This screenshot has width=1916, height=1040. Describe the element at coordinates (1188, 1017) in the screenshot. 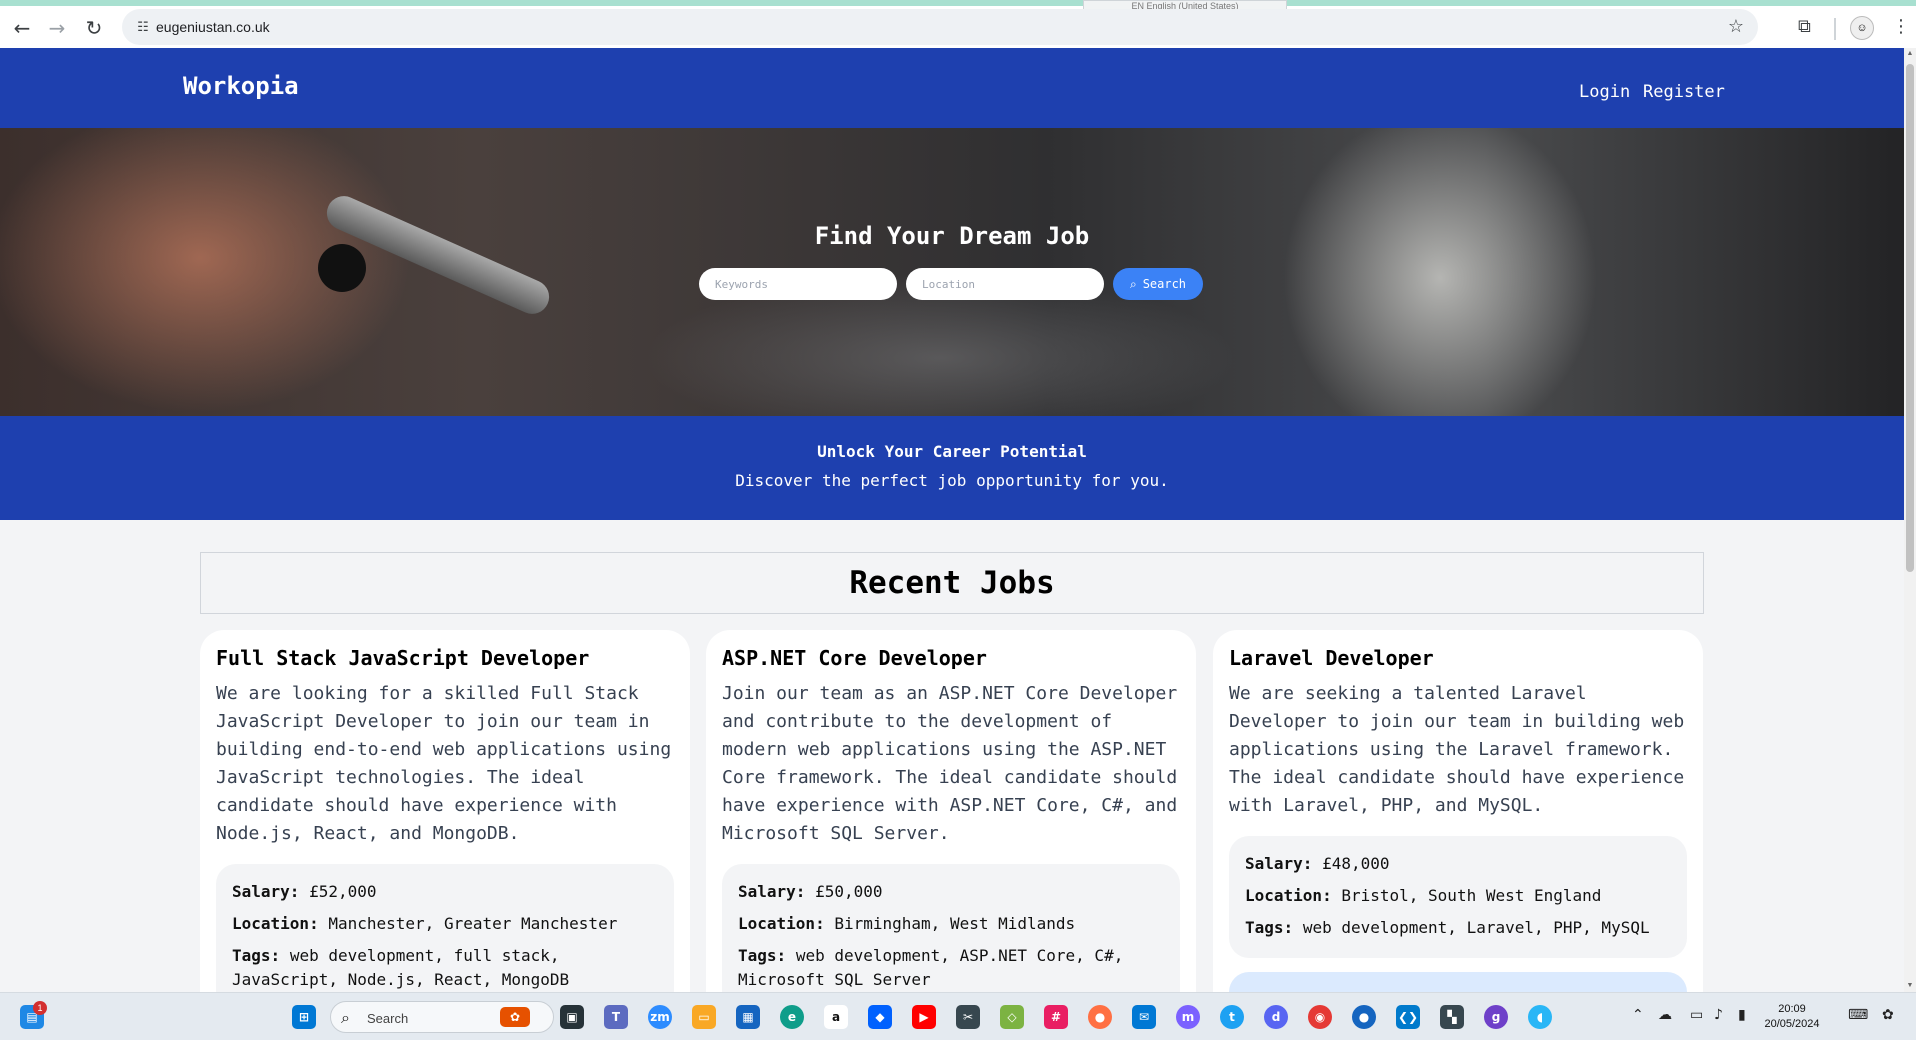

I see `messenger-icon: m` at that location.